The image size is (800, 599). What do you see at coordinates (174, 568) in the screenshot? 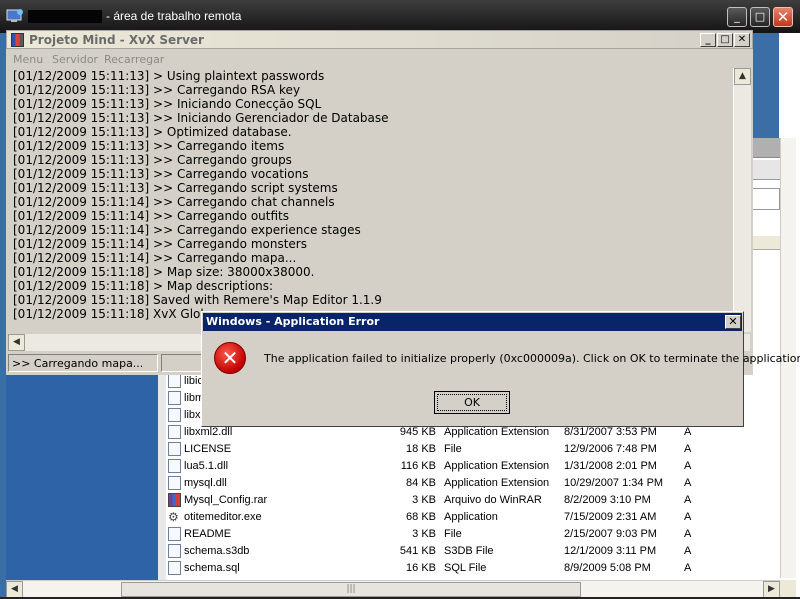
I see `text-file-icon` at bounding box center [174, 568].